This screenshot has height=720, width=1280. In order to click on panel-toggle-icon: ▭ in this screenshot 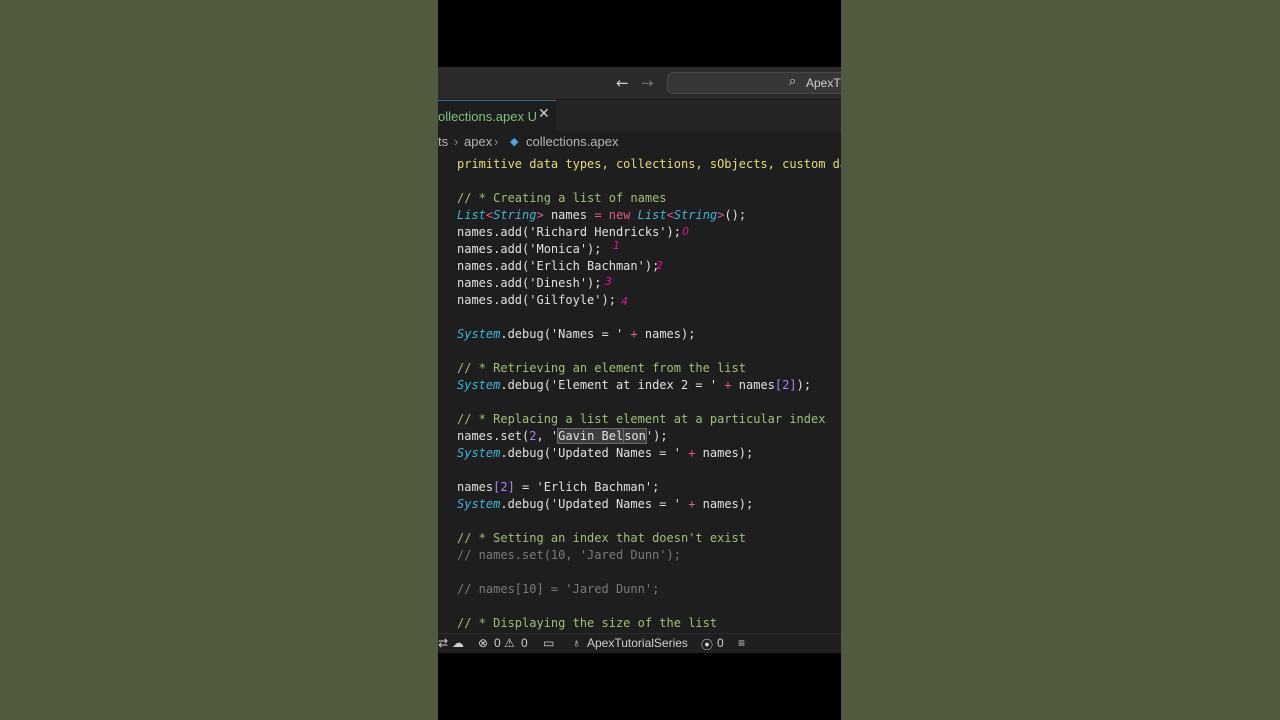, I will do `click(548, 643)`.